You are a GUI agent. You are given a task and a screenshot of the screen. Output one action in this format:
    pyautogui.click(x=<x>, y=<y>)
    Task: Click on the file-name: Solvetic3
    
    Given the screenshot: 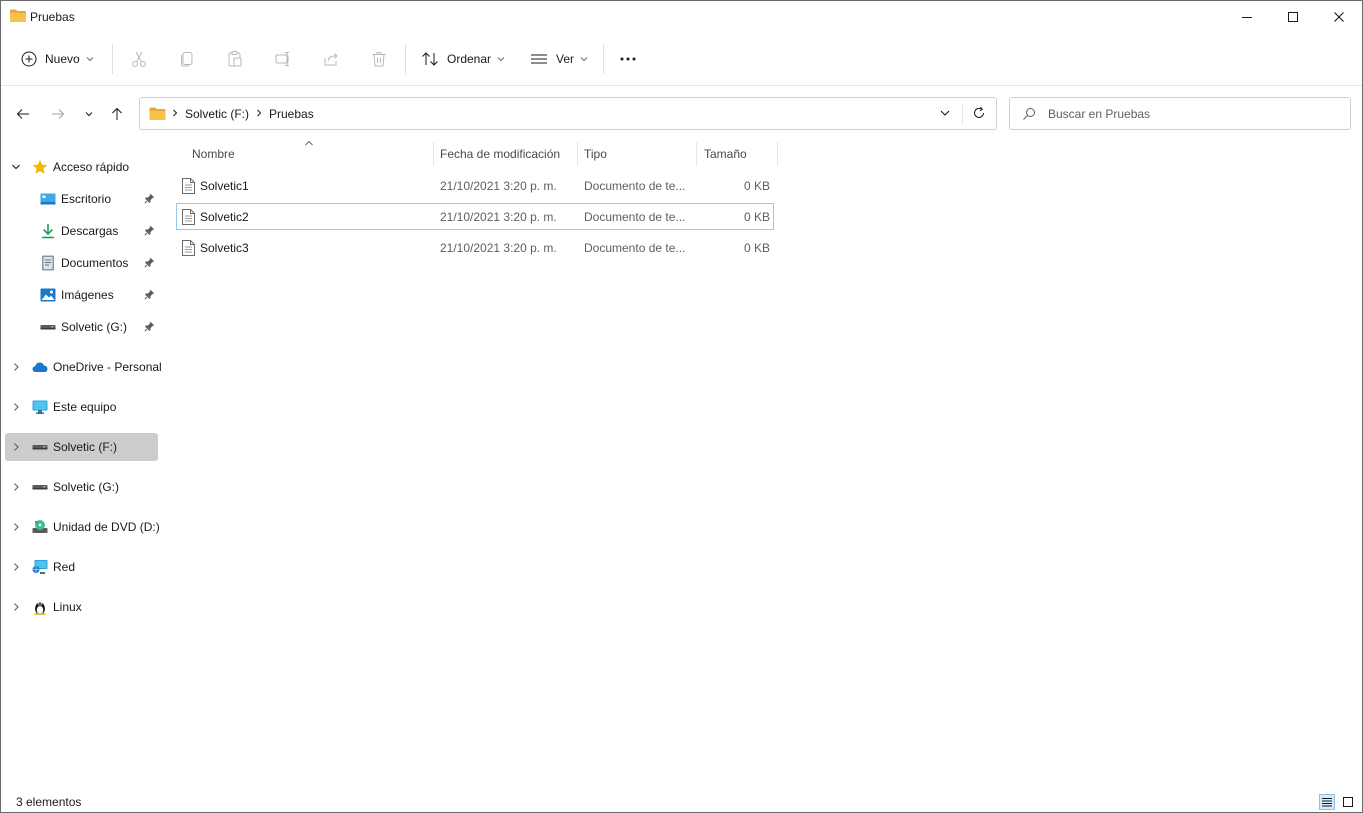 What is the action you would take?
    pyautogui.click(x=224, y=248)
    